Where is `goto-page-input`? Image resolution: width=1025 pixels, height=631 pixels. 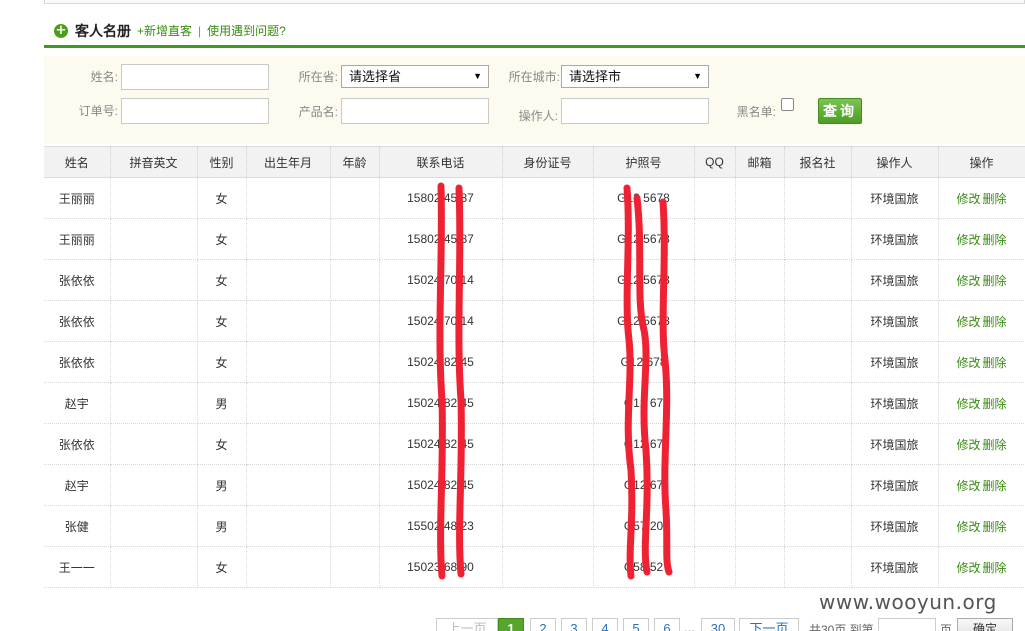
goto-page-input is located at coordinates (907, 624).